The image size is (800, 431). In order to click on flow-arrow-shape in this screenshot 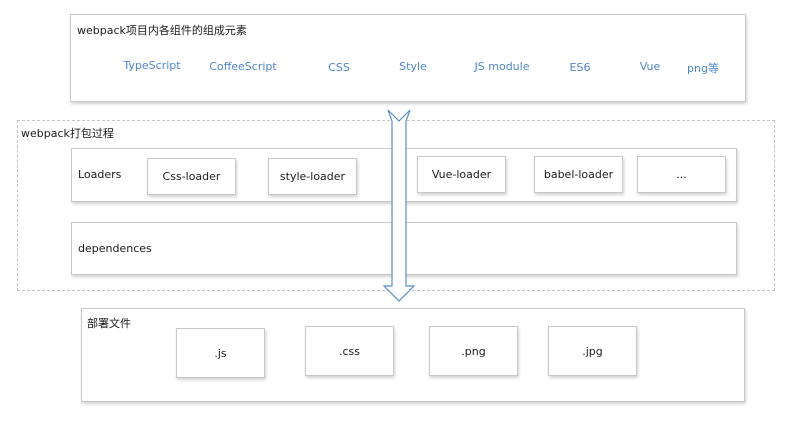, I will do `click(399, 205)`.